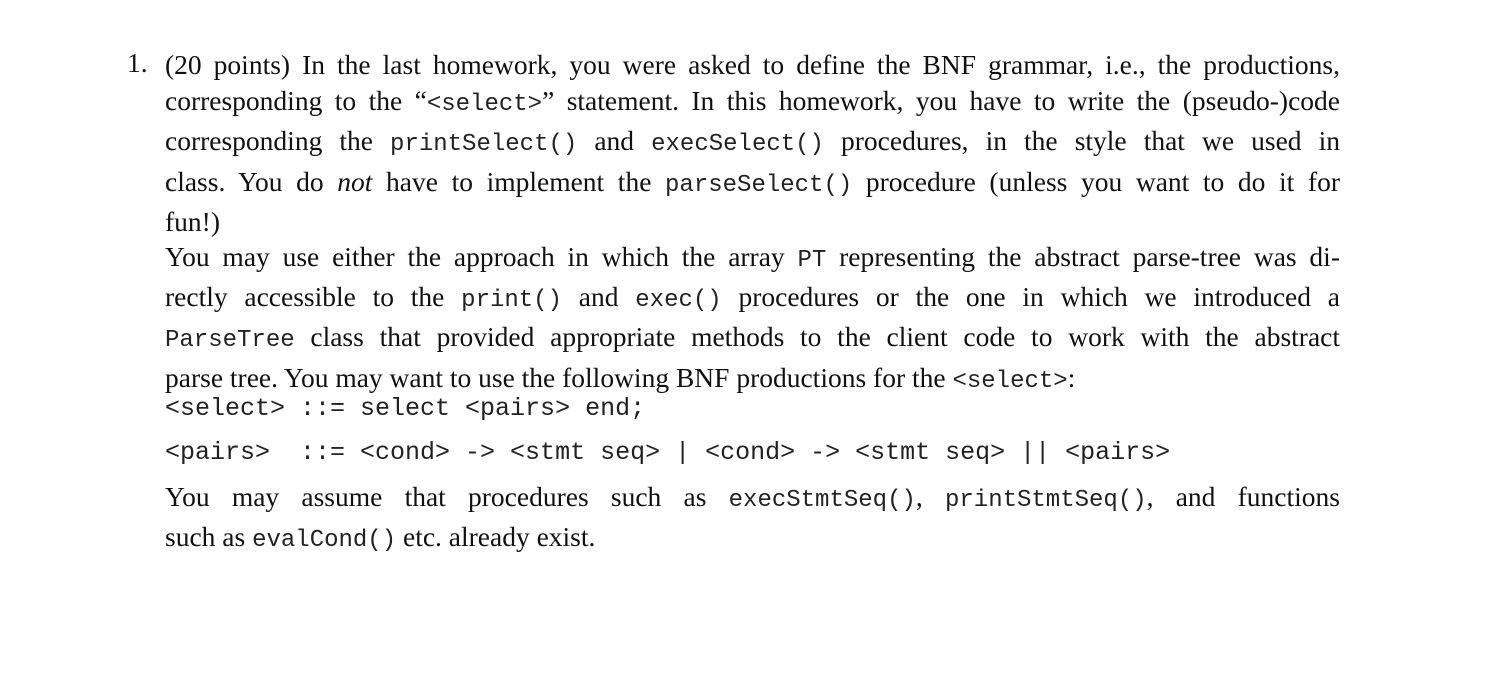 The height and width of the screenshot is (687, 1499). Describe the element at coordinates (752, 539) in the screenshot. I see `text-line: such as evalCond() etc. already exist.` at that location.